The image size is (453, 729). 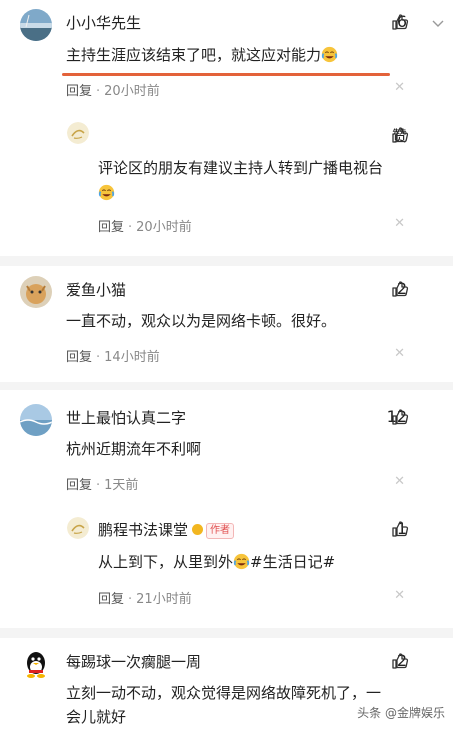 I want to click on comment-meta: 回复 · 20小时前, so click(x=113, y=91).